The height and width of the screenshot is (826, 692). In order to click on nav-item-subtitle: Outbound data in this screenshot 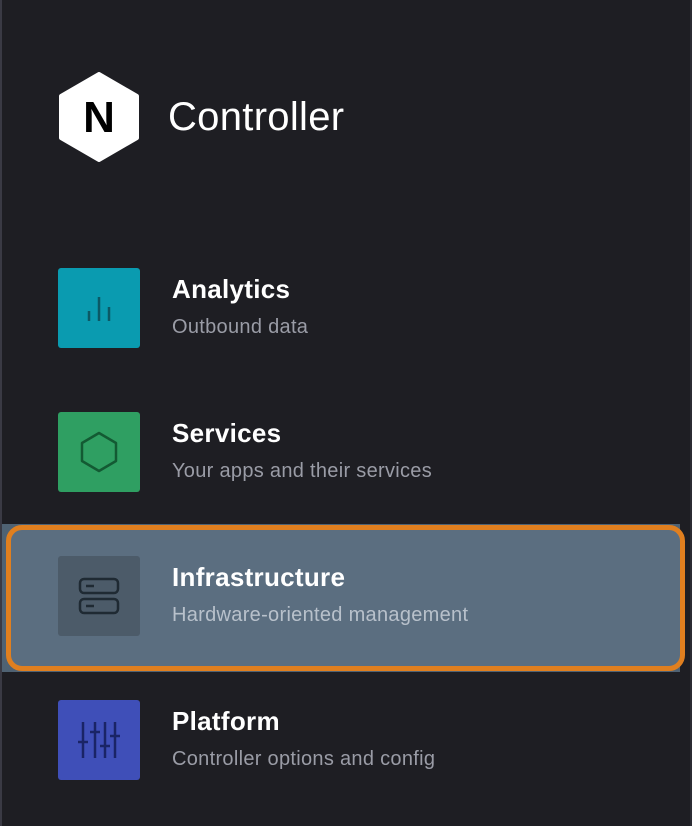, I will do `click(240, 327)`.